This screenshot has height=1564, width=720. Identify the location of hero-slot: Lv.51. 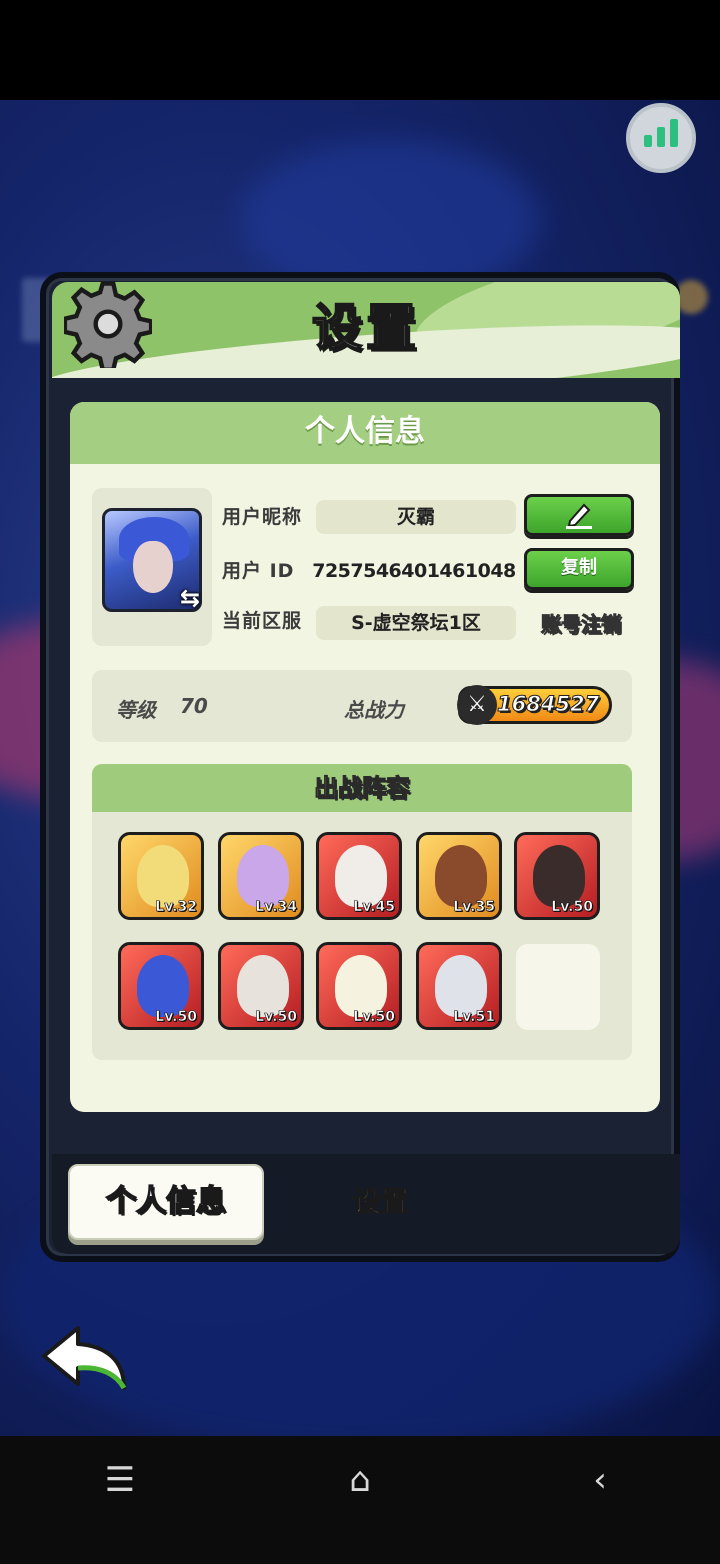
(459, 986).